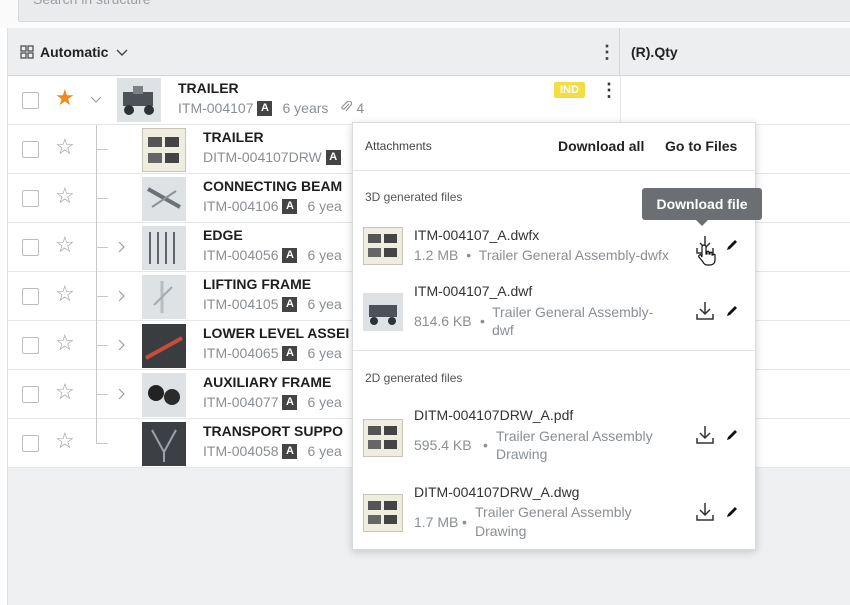 This screenshot has width=850, height=605. What do you see at coordinates (65, 98) in the screenshot?
I see `star-icon: ★` at bounding box center [65, 98].